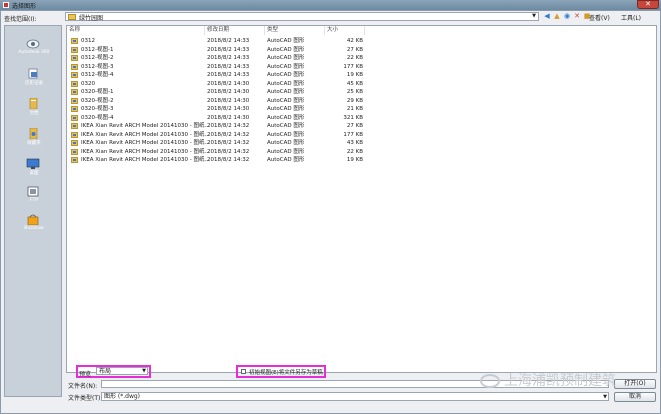  What do you see at coordinates (88, 83) in the screenshot?
I see `file-name: 0320` at bounding box center [88, 83].